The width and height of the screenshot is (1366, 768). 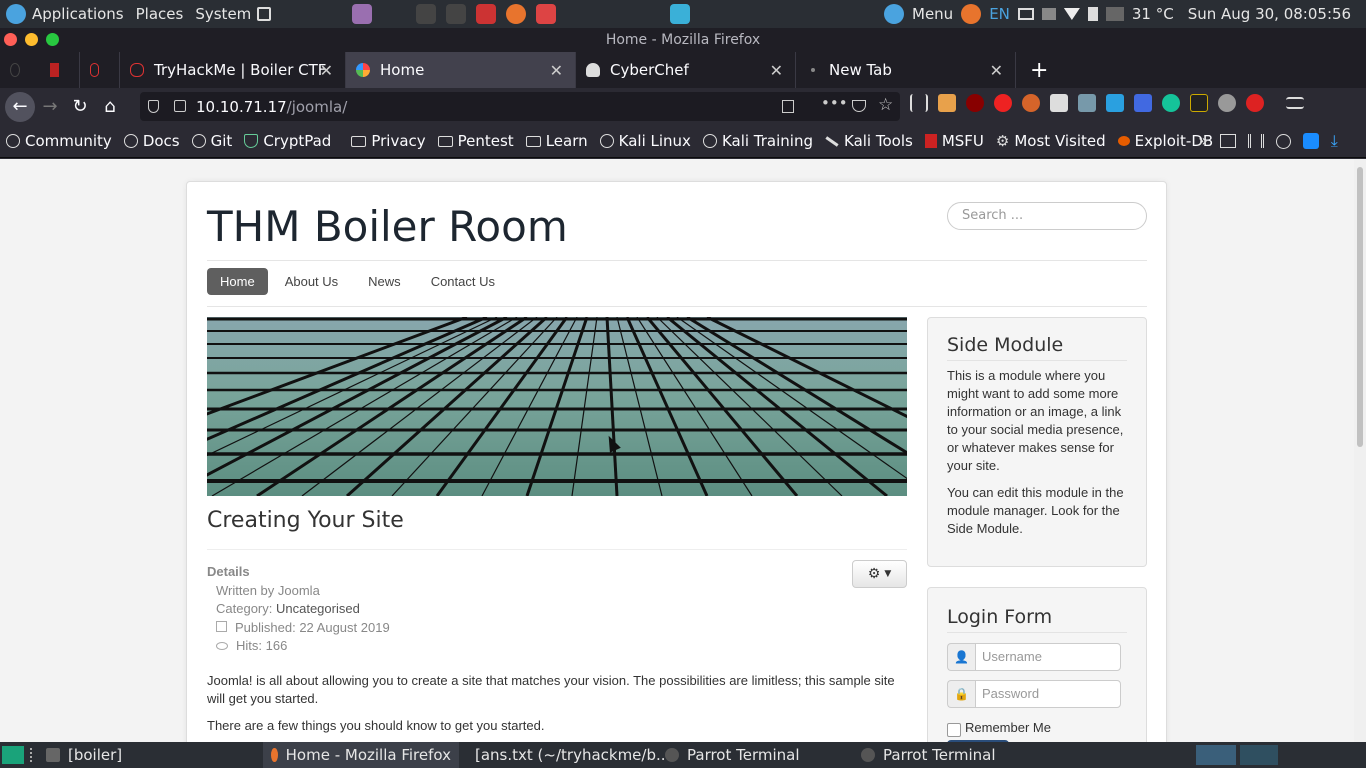 I want to click on password-input: Password, so click(x=1048, y=694).